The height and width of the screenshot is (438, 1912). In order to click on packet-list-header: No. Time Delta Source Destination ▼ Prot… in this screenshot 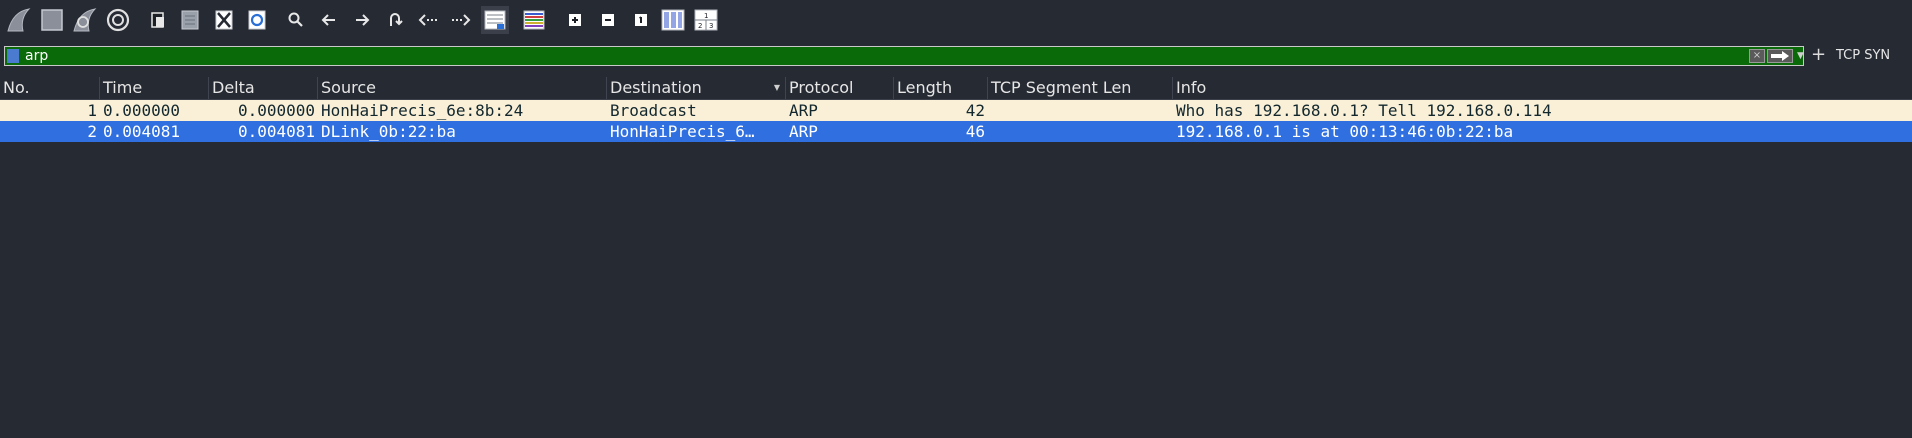, I will do `click(956, 88)`.